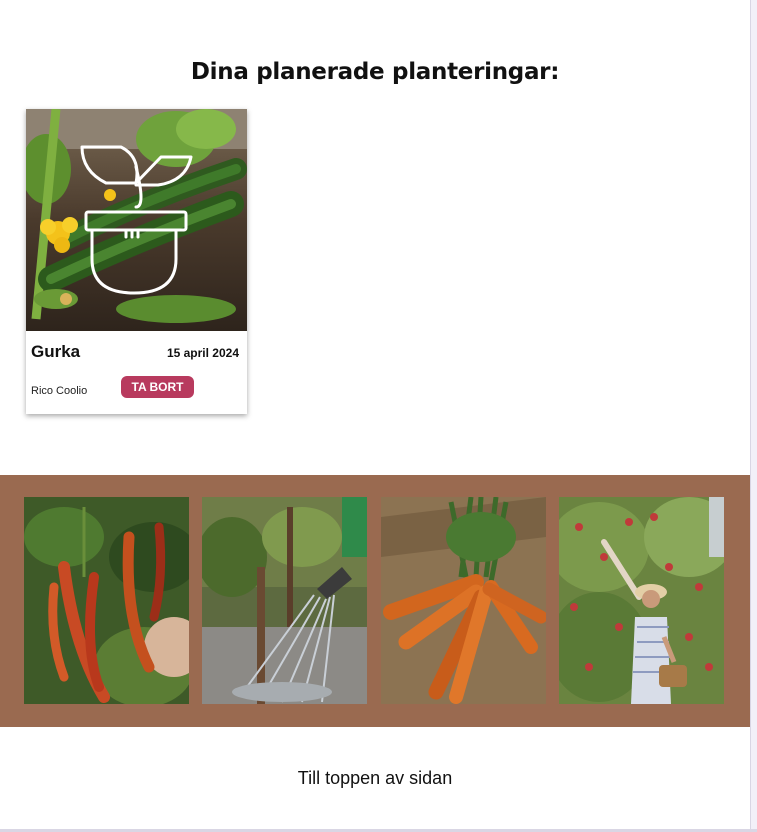 Image resolution: width=757 pixels, height=832 pixels. I want to click on back-to-top-link: Till toppen av sidan, so click(375, 778).